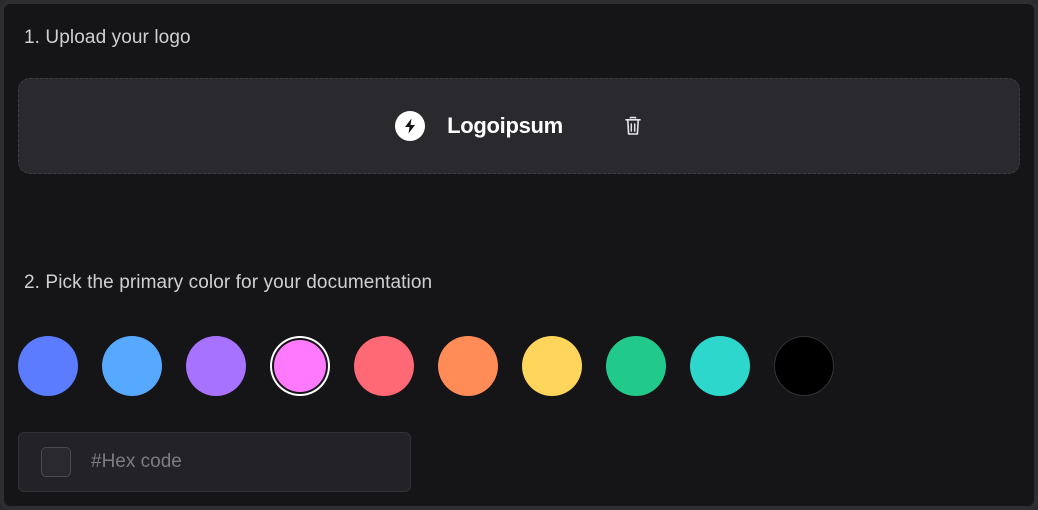 This screenshot has width=1038, height=510. What do you see at coordinates (410, 126) in the screenshot?
I see `bolt-icon` at bounding box center [410, 126].